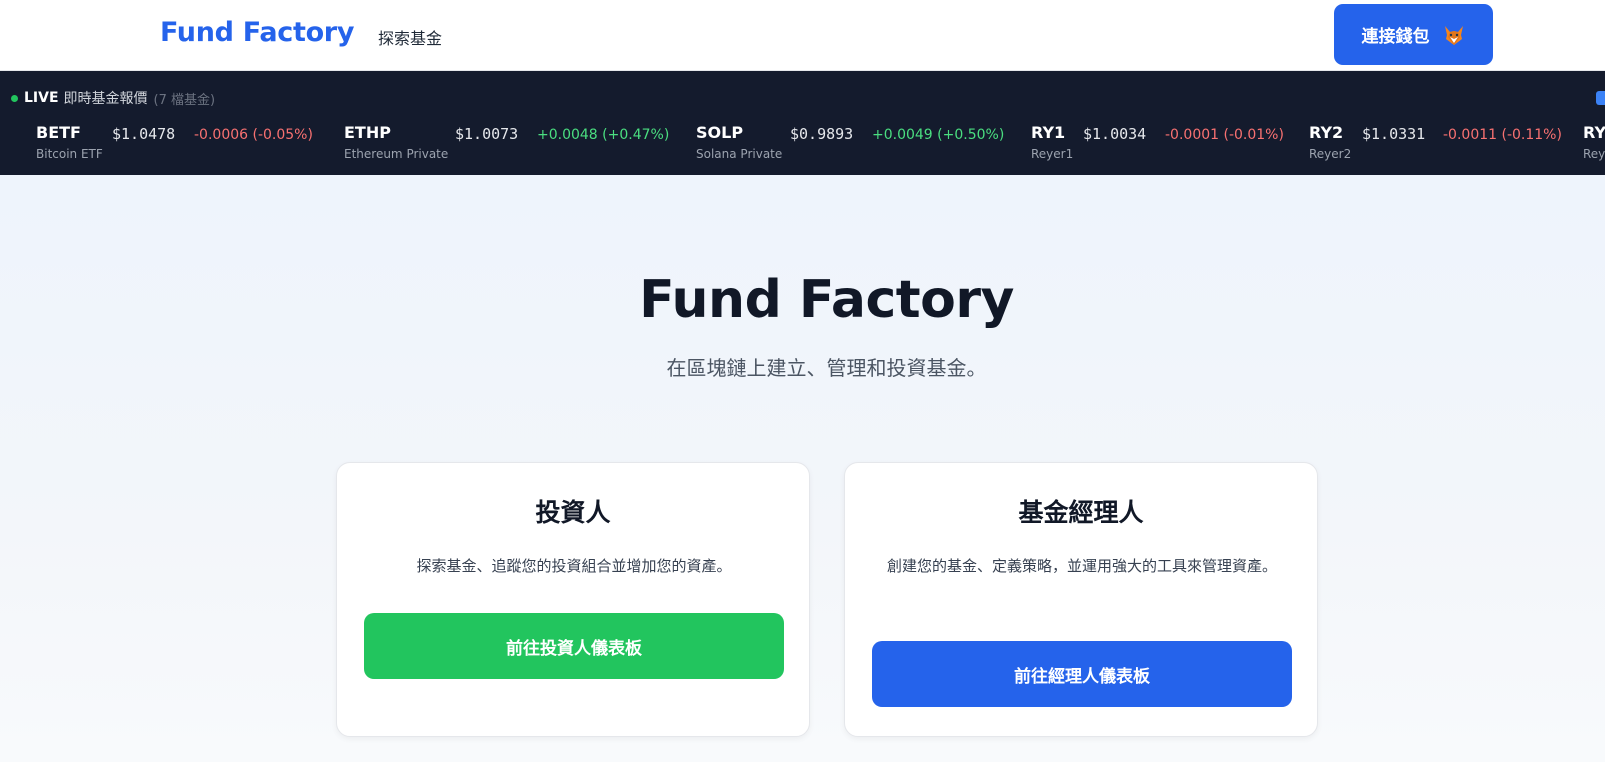  I want to click on fund-change: -0.0006 (-0.05%), so click(253, 135).